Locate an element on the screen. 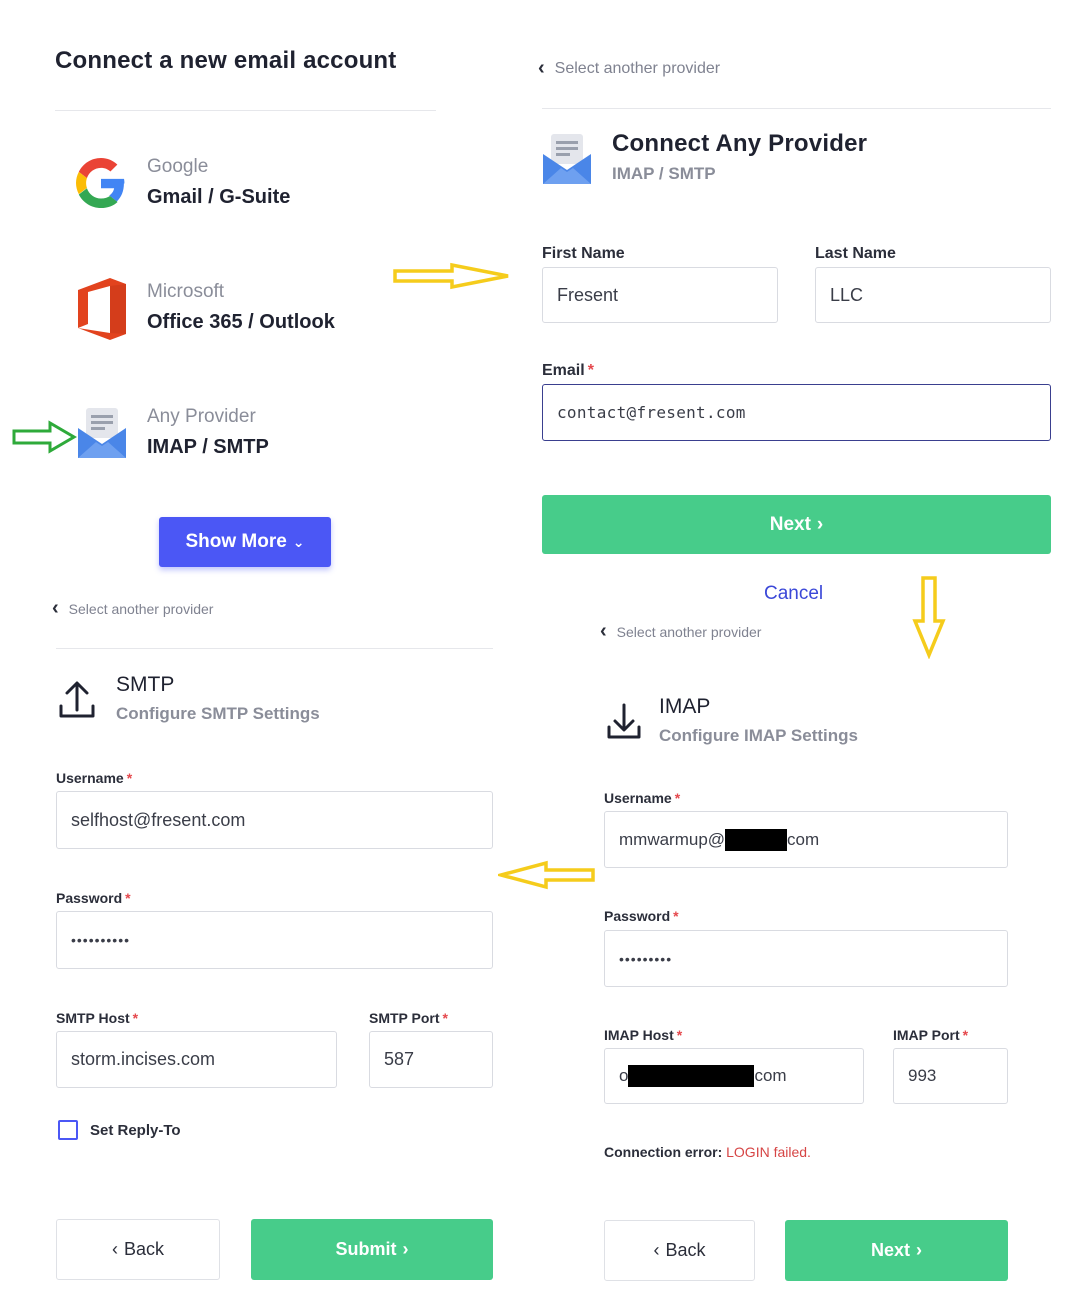  email-label: Email * is located at coordinates (568, 371).